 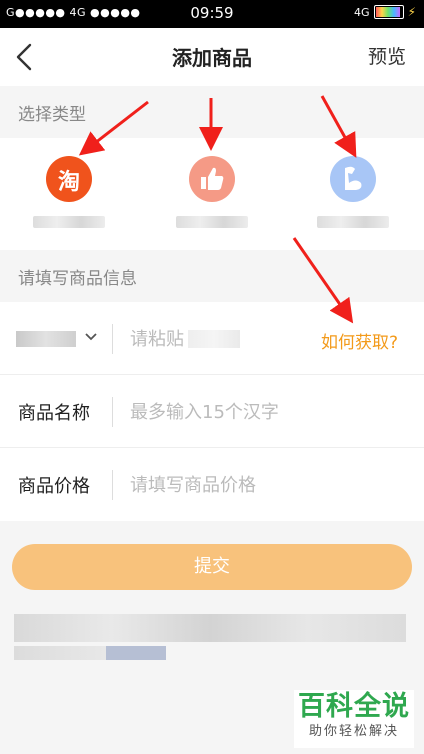 I want to click on status-right: 4G ⚡, so click(x=385, y=12).